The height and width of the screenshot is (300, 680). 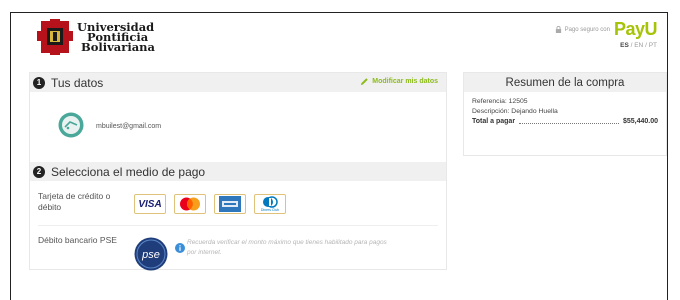 I want to click on visa-logo: VISA, so click(x=150, y=204).